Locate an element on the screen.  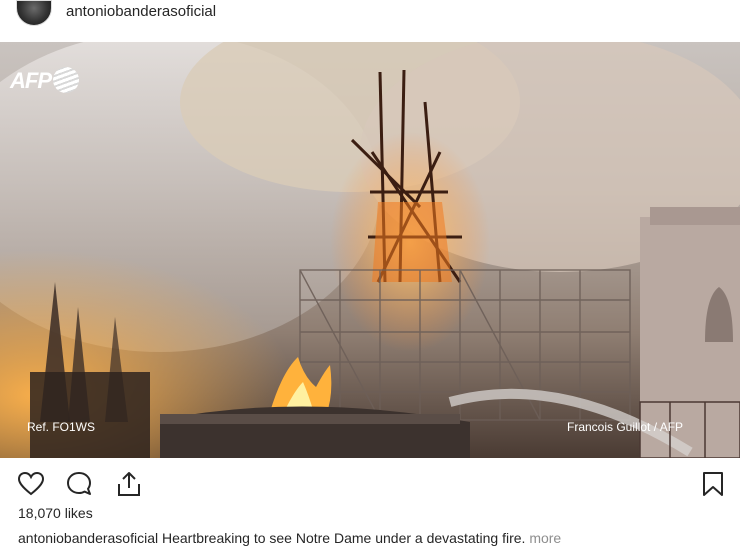
likes-count: 18,070 likes is located at coordinates (55, 513).